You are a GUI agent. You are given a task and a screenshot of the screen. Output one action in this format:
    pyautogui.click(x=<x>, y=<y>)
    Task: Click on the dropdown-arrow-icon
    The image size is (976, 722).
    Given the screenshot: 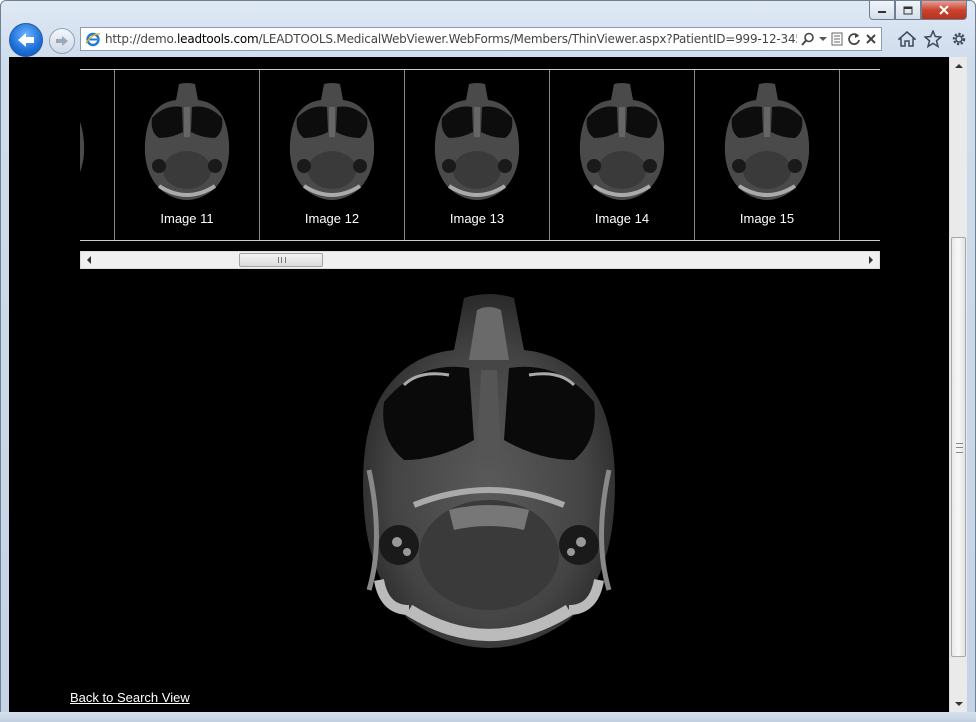 What is the action you would take?
    pyautogui.click(x=823, y=39)
    